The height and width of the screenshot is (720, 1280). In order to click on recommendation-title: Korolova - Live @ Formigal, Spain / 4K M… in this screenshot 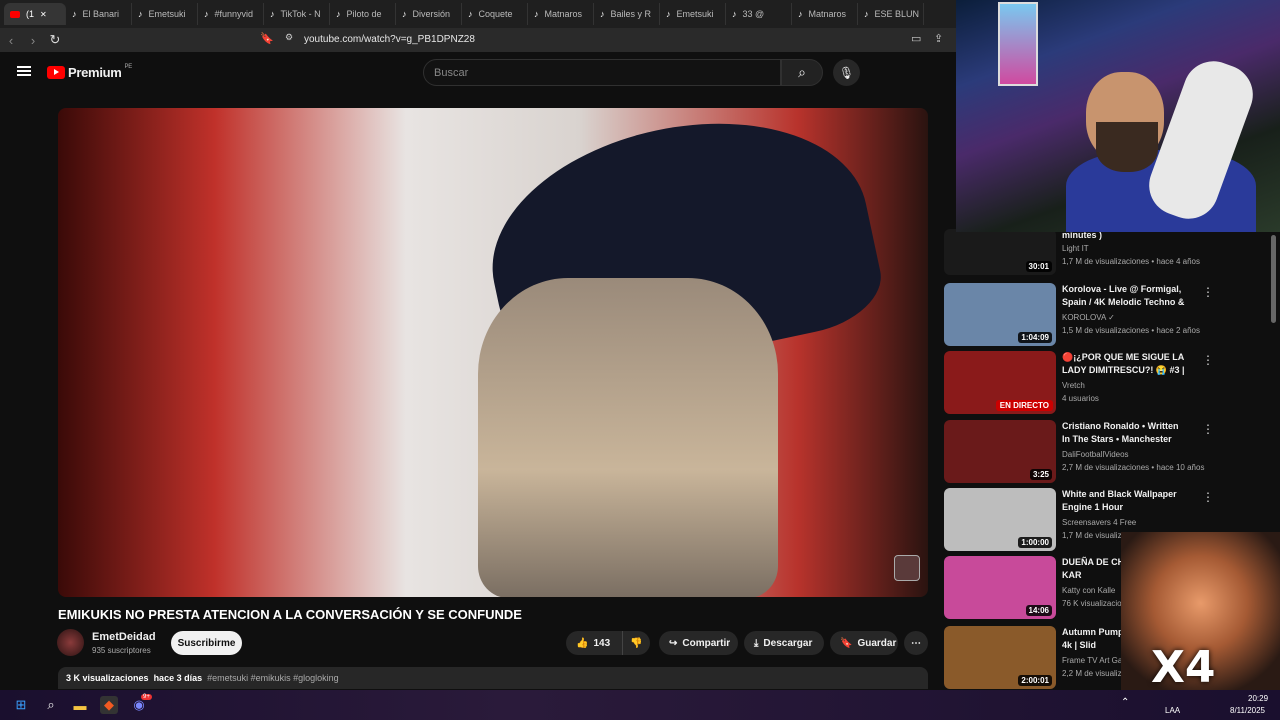, I will do `click(1124, 297)`.